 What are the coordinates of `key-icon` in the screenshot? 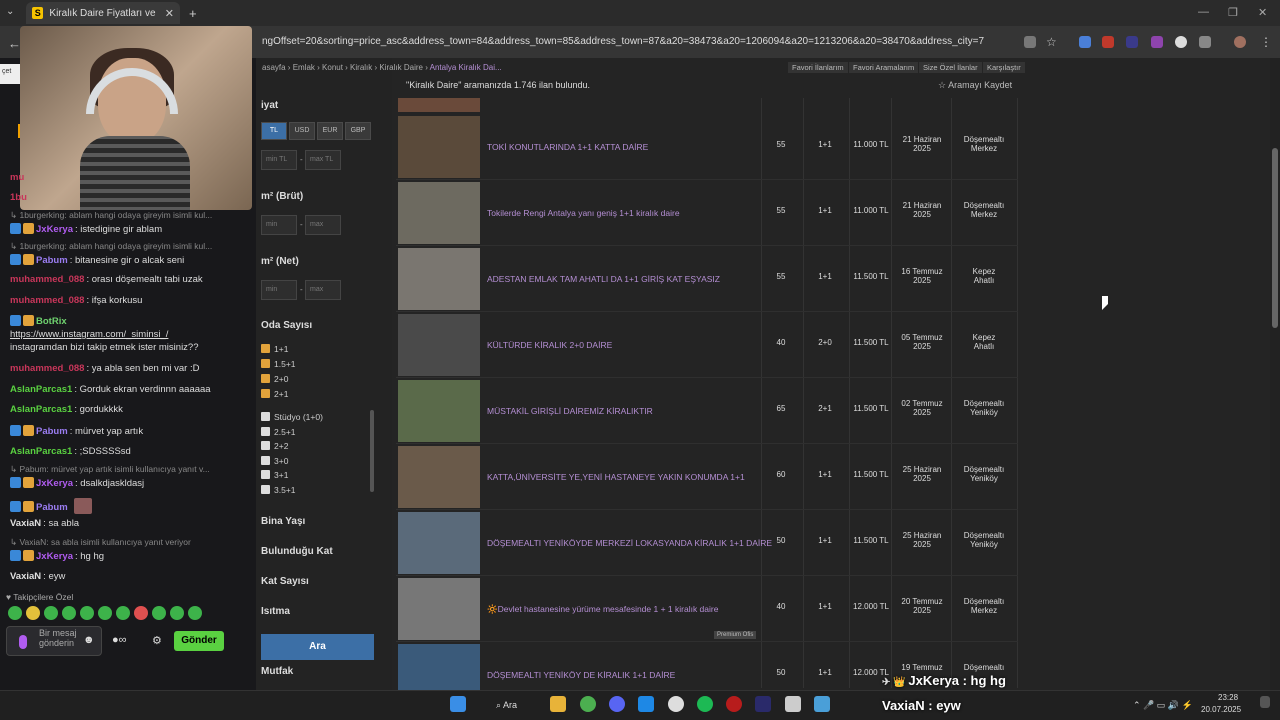 It's located at (1030, 42).